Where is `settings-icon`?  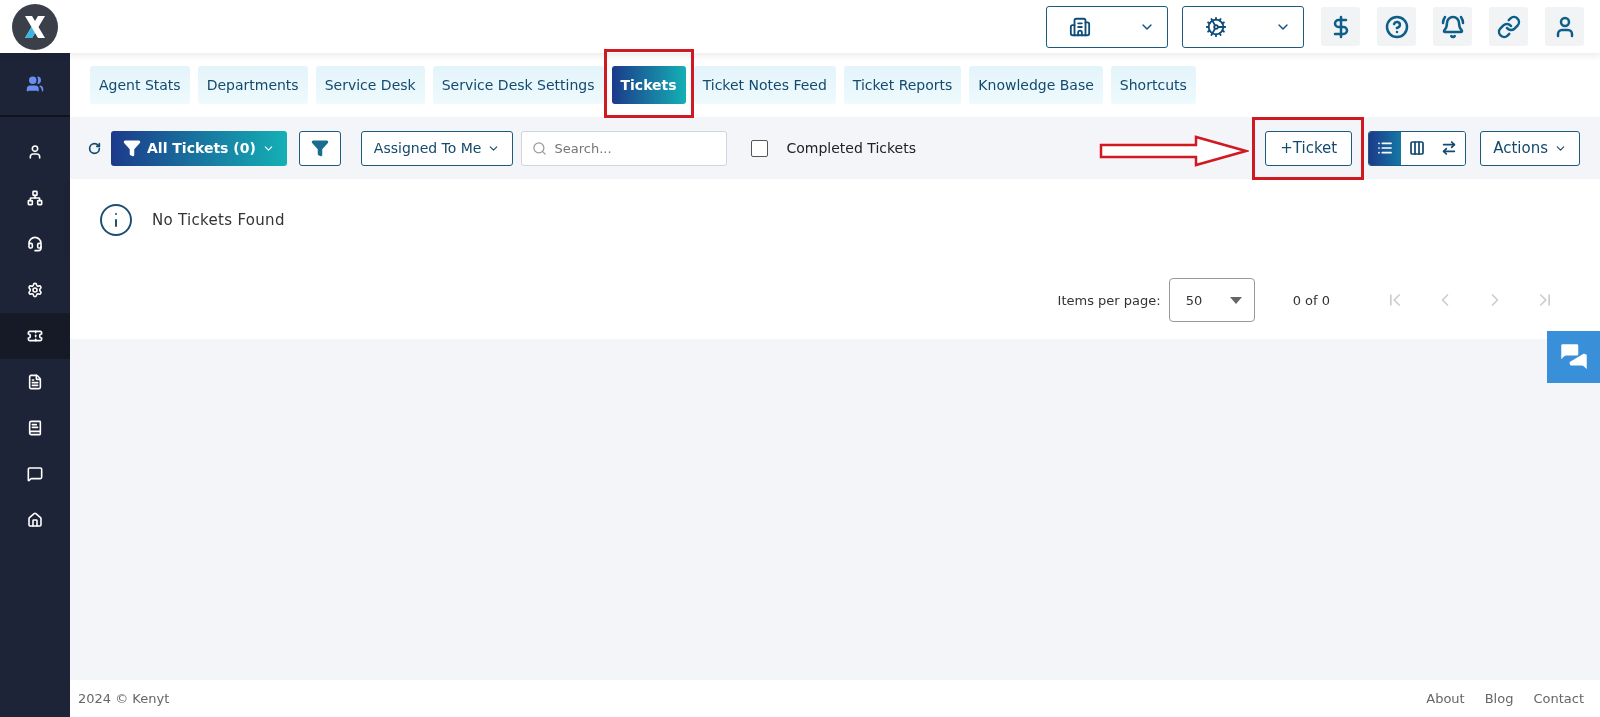
settings-icon is located at coordinates (35, 290).